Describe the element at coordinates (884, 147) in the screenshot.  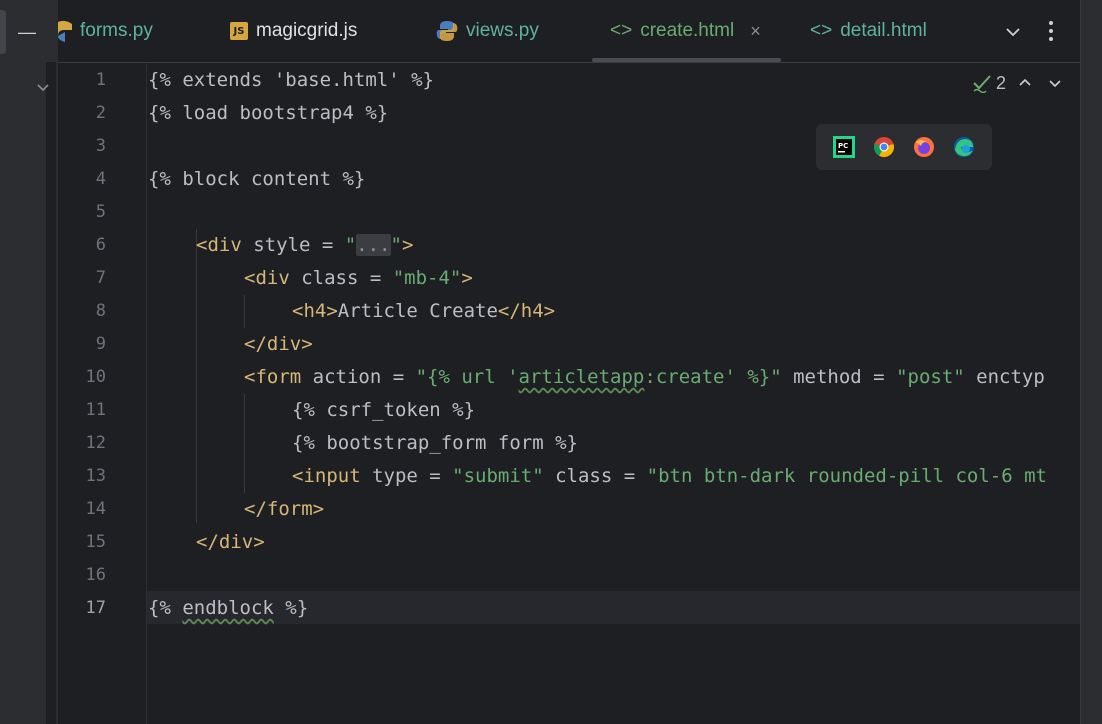
I see `chrome-icon` at that location.